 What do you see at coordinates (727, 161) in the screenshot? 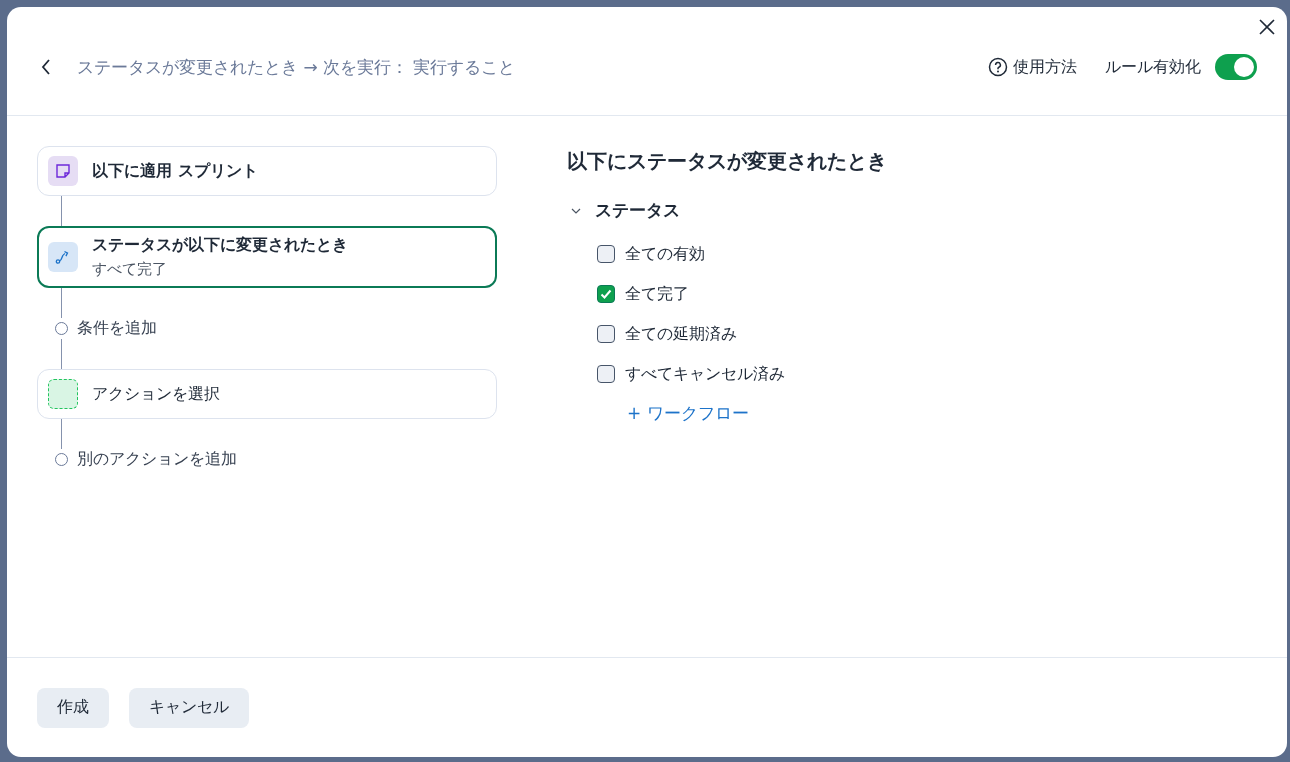
I see `panel-title: 以下にステータスが変更されたとき` at bounding box center [727, 161].